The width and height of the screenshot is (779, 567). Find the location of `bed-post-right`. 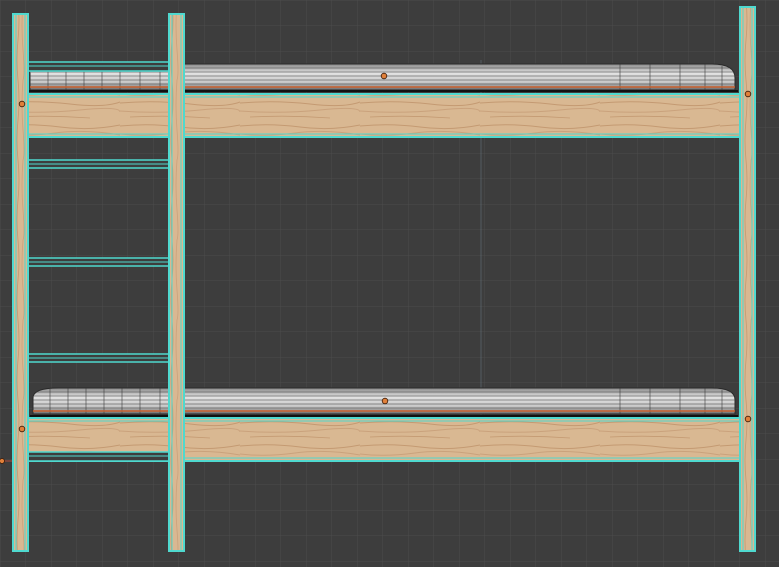

bed-post-right is located at coordinates (747, 279).